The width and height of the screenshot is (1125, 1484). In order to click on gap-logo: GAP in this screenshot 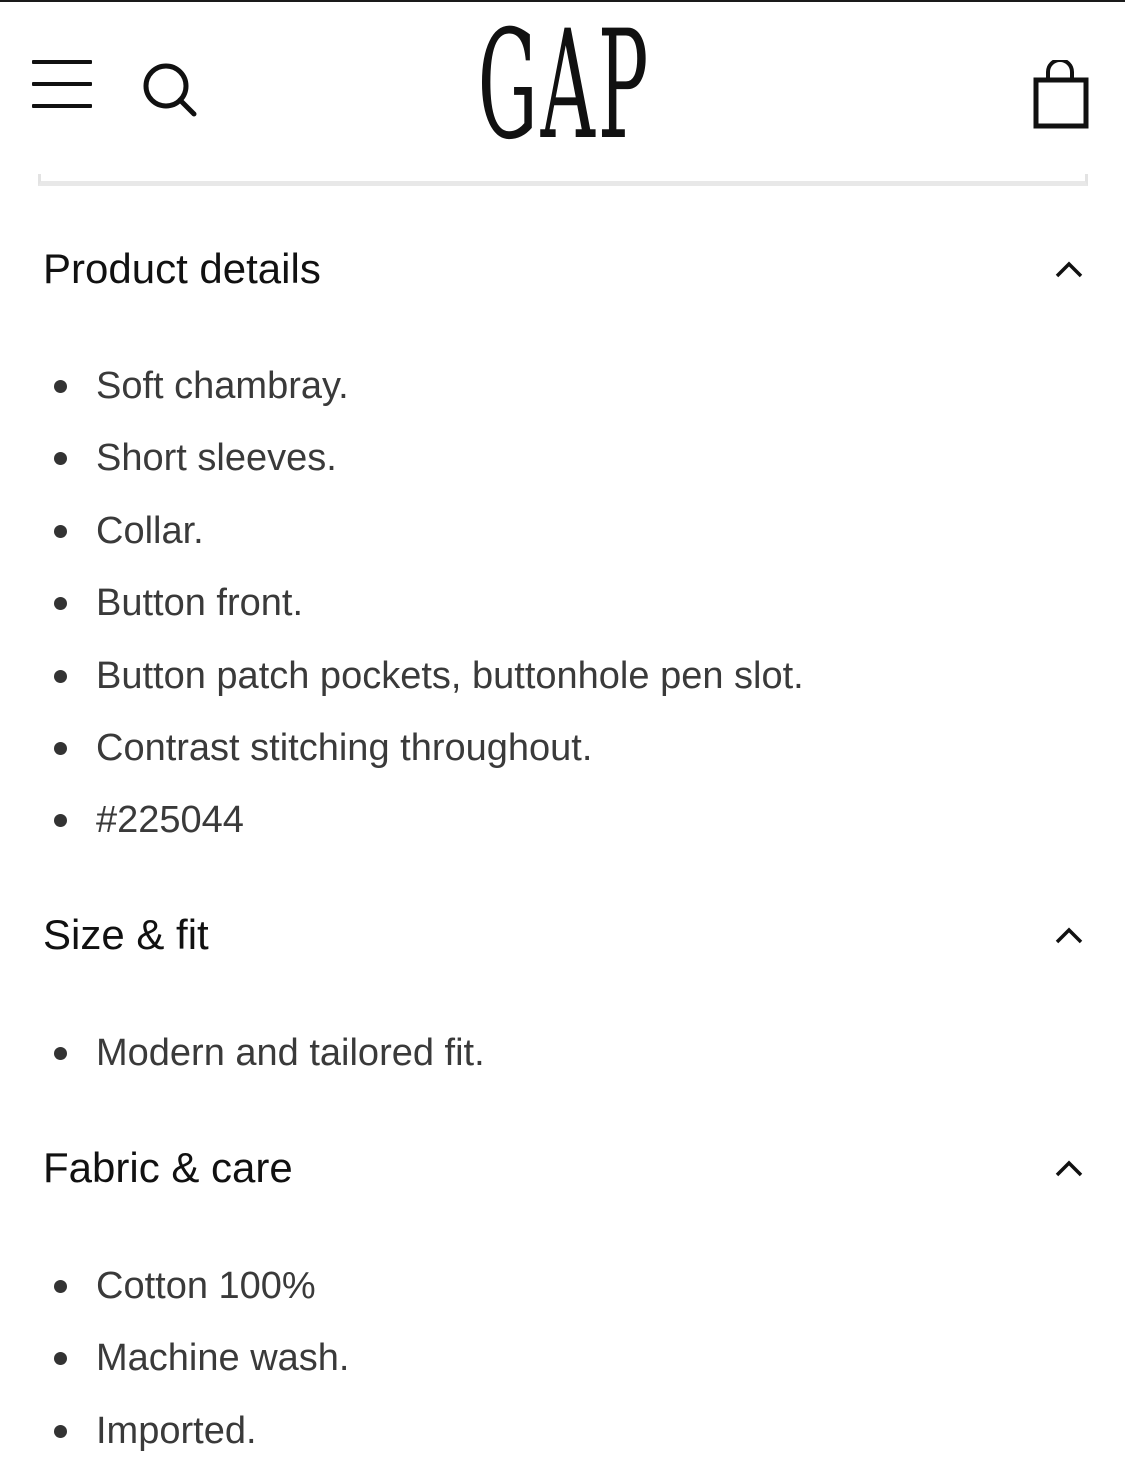, I will do `click(565, 86)`.